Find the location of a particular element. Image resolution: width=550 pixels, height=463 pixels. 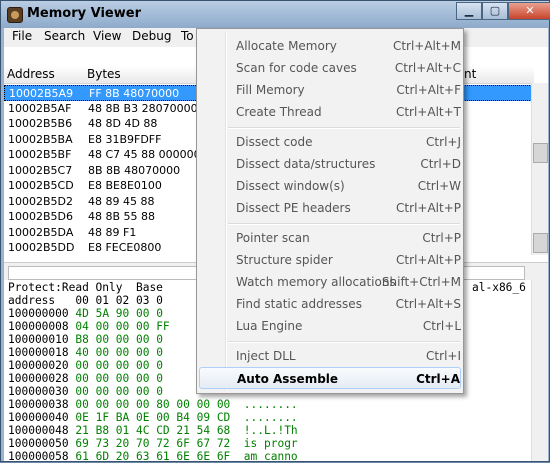

maximize-button: ▢ is located at coordinates (495, 11).